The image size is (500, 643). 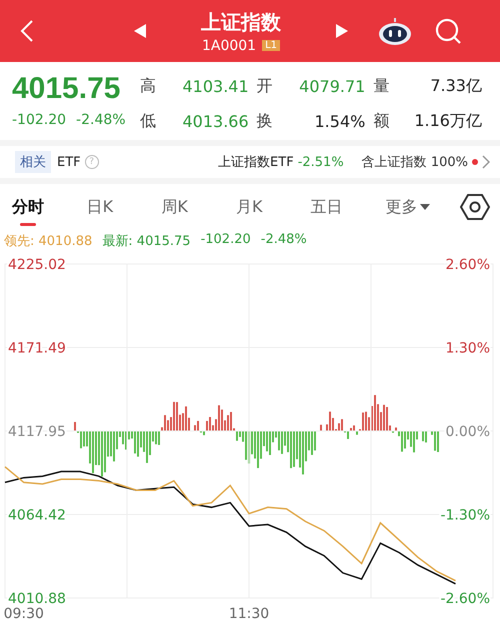 What do you see at coordinates (422, 207) in the screenshot?
I see `chart-tab: 更多` at bounding box center [422, 207].